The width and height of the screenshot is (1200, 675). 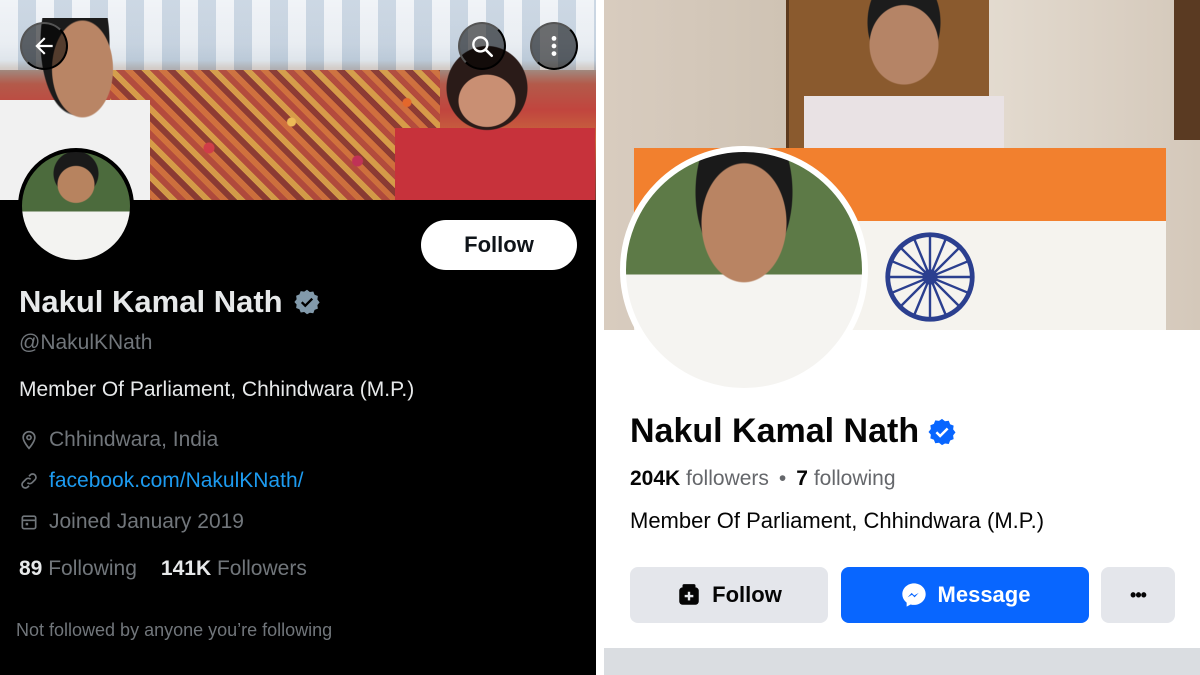 What do you see at coordinates (261, 568) in the screenshot?
I see `followers-label: Followers` at bounding box center [261, 568].